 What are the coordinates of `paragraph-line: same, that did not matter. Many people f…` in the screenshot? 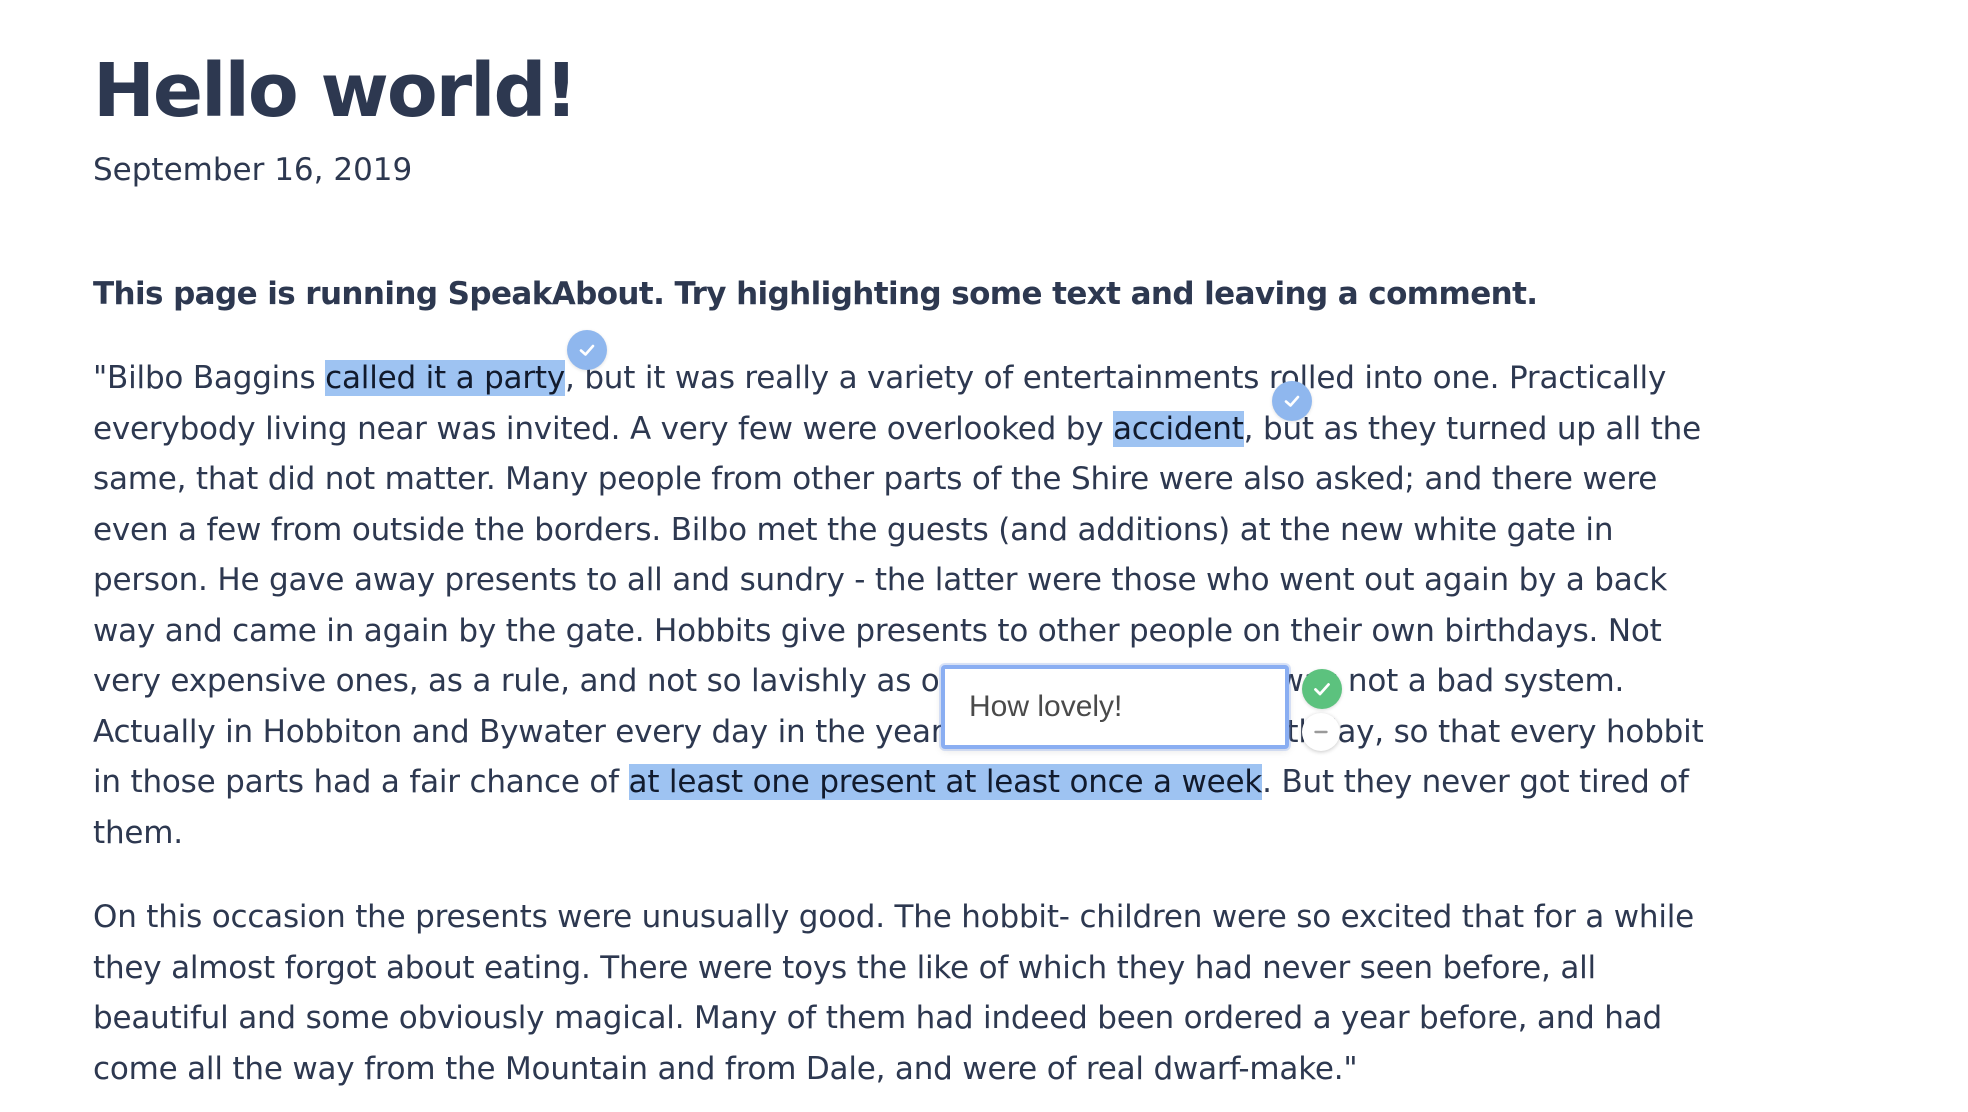 It's located at (875, 479).